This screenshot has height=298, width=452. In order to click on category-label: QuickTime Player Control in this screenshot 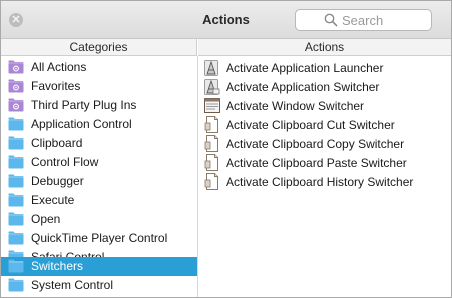, I will do `click(99, 238)`.